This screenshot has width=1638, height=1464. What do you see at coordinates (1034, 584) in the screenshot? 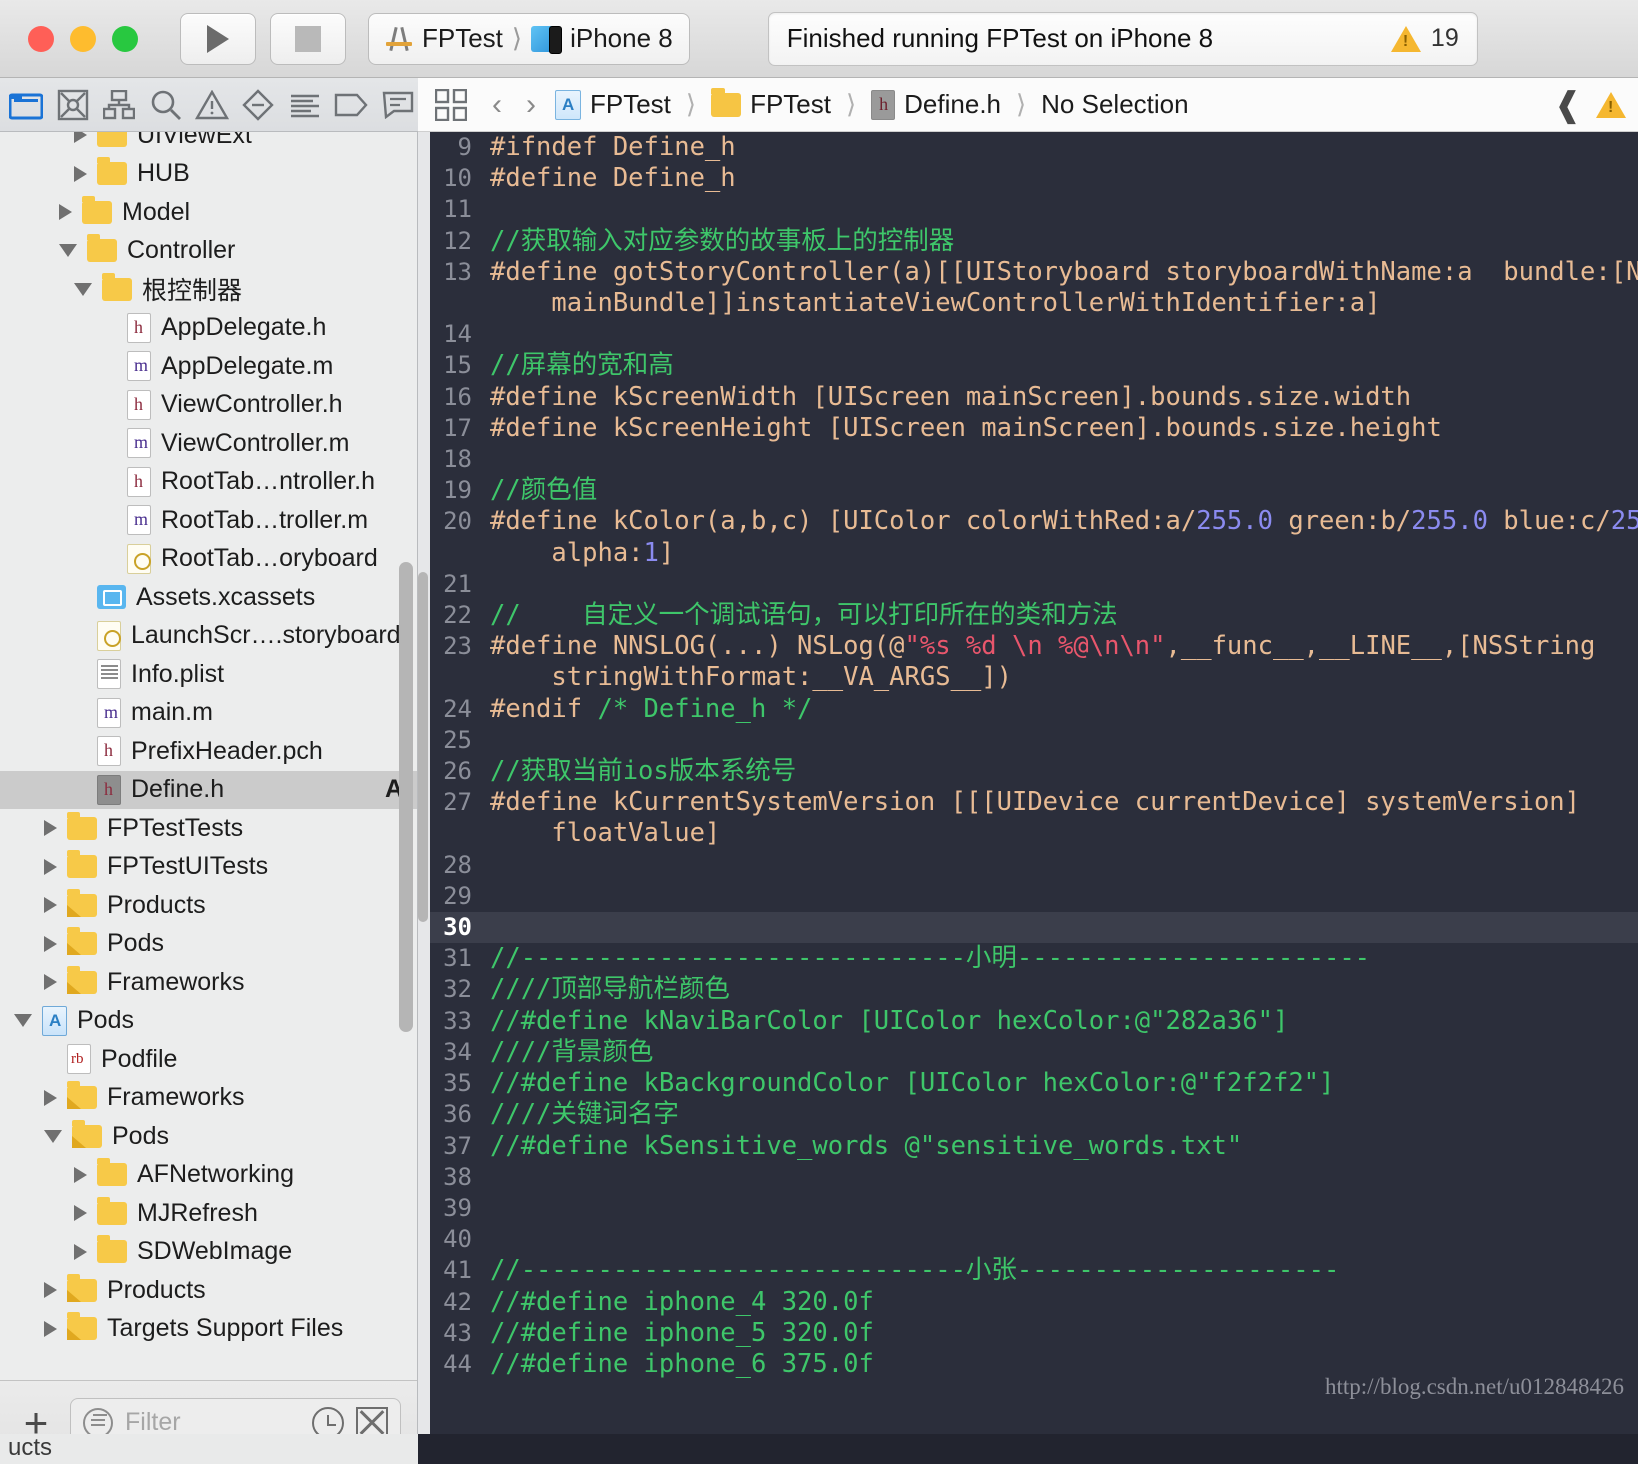
I see `code-line: 21` at bounding box center [1034, 584].